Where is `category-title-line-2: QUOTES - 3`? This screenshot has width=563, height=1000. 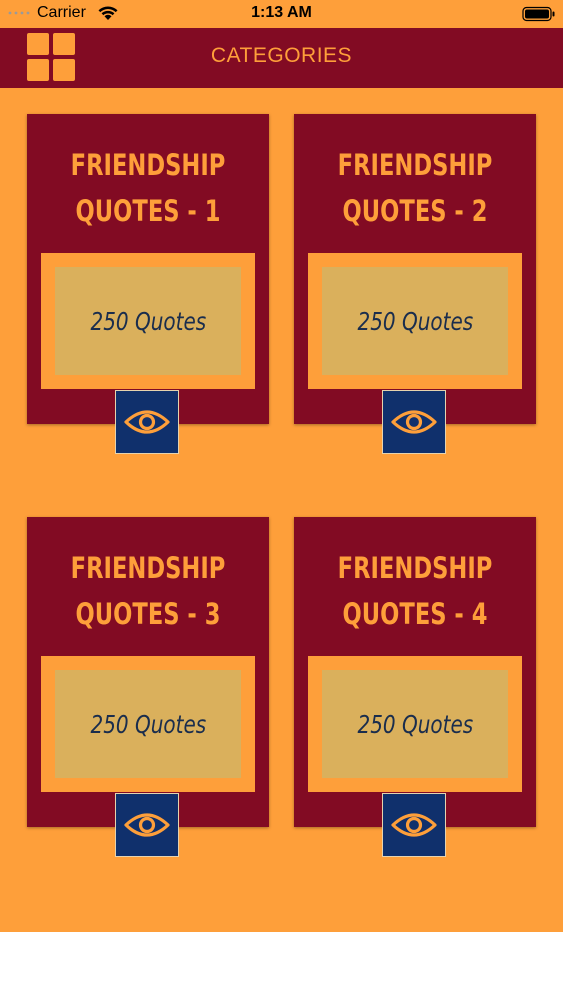 category-title-line-2: QUOTES - 3 is located at coordinates (148, 614).